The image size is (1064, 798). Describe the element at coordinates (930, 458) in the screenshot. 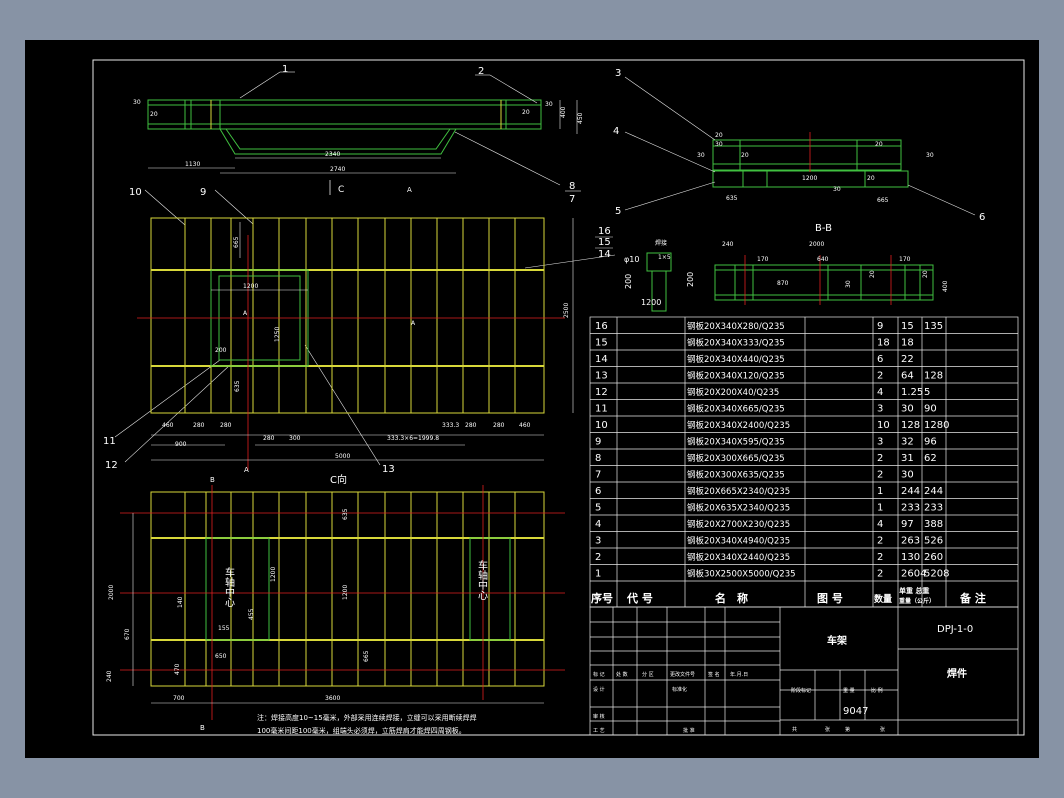

I see `bom-item-total-weight: 62` at that location.